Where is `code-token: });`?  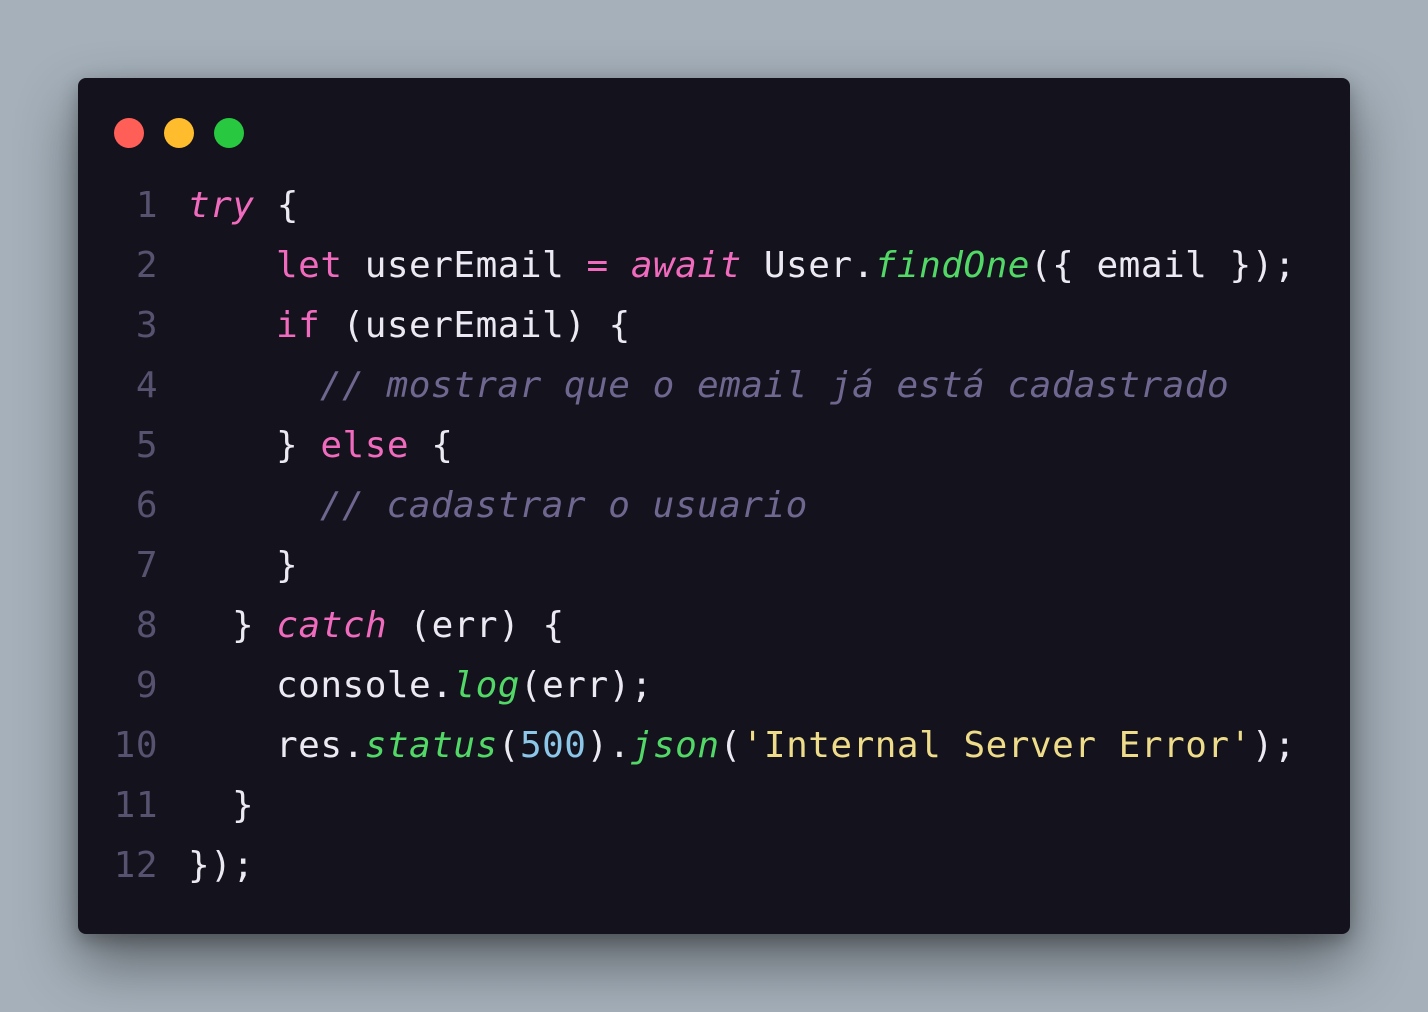
code-token: }); is located at coordinates (221, 865).